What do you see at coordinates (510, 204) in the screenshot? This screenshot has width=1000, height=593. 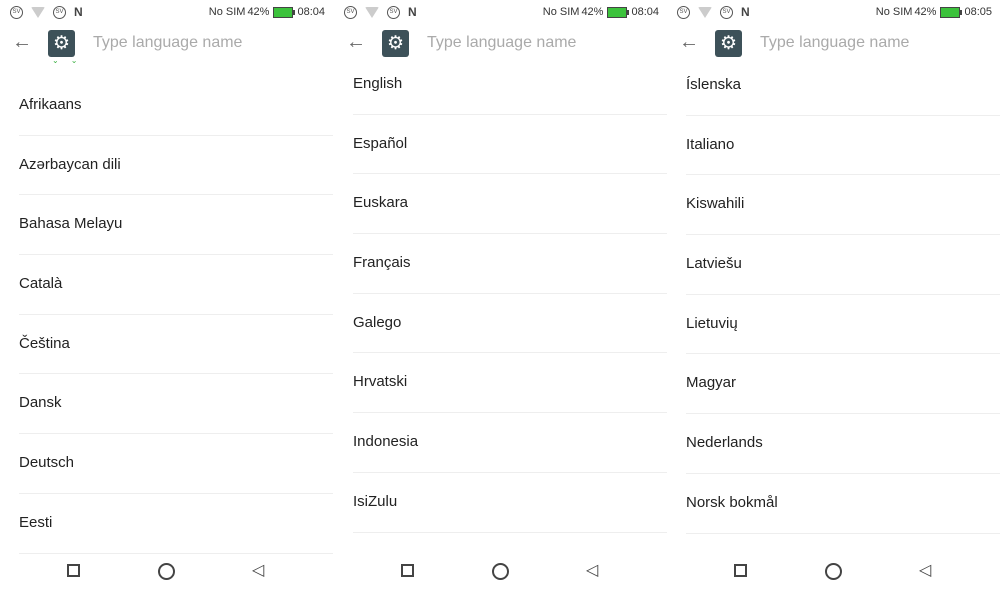 I see `language-item: Euskara` at bounding box center [510, 204].